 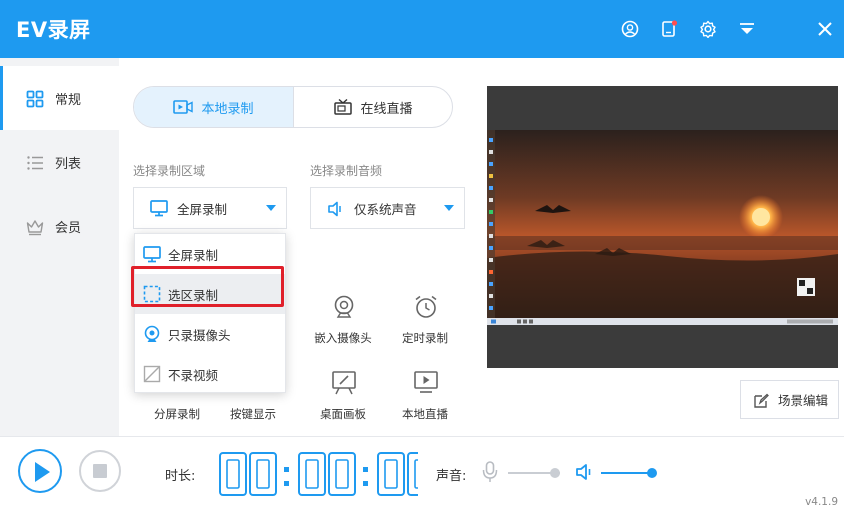 I want to click on region-dropdown: 全屏录制, so click(x=210, y=208).